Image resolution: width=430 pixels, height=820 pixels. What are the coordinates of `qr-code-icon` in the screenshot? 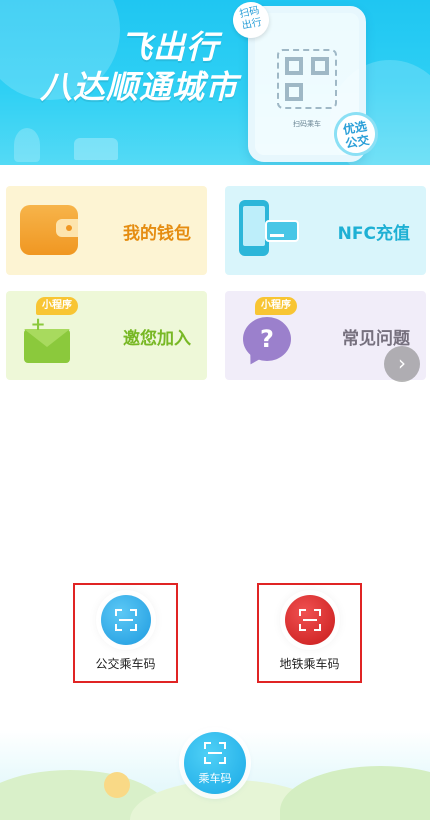 It's located at (307, 79).